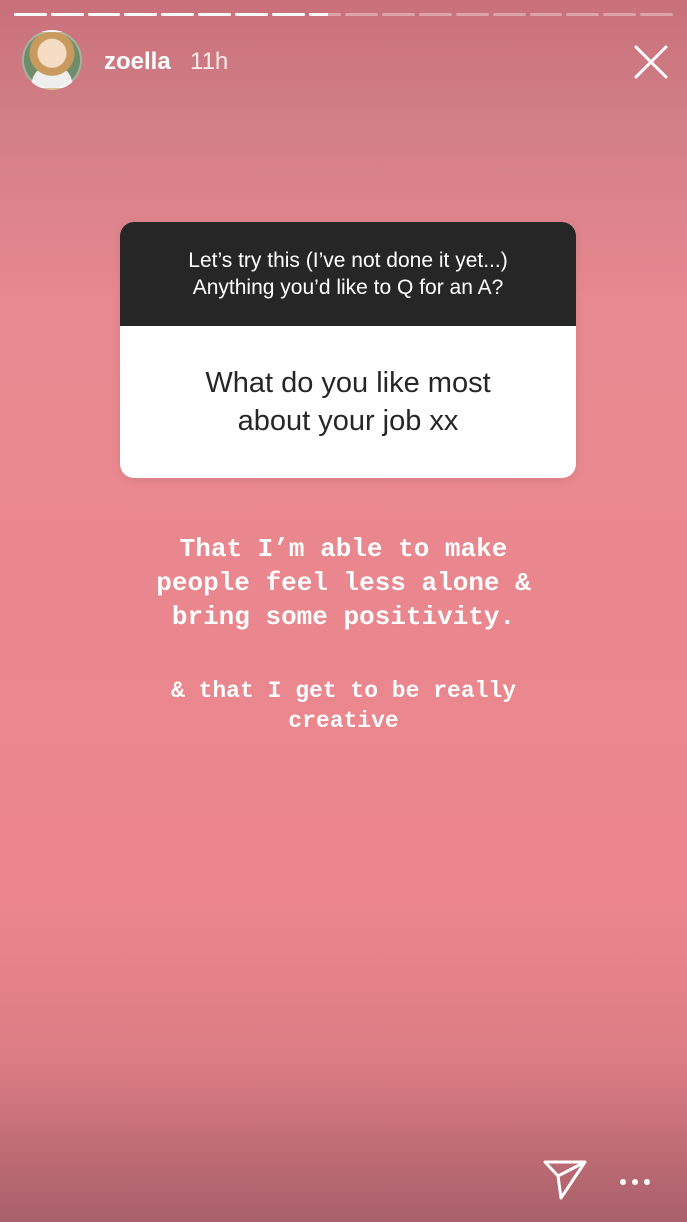 This screenshot has height=1222, width=687. Describe the element at coordinates (343, 617) in the screenshot. I see `story-text-line: bring some positivity.` at that location.